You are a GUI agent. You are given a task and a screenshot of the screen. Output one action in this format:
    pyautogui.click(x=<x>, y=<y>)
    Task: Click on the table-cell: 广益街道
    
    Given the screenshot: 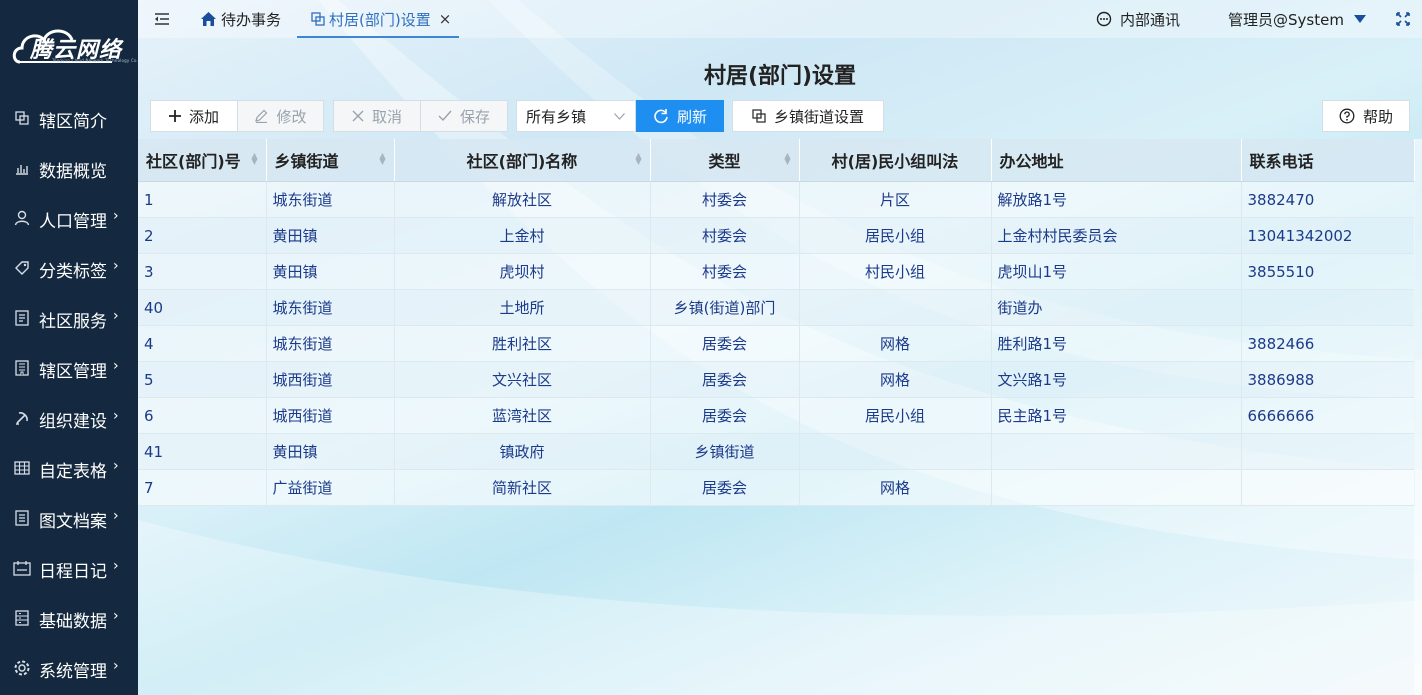 What is the action you would take?
    pyautogui.click(x=330, y=487)
    